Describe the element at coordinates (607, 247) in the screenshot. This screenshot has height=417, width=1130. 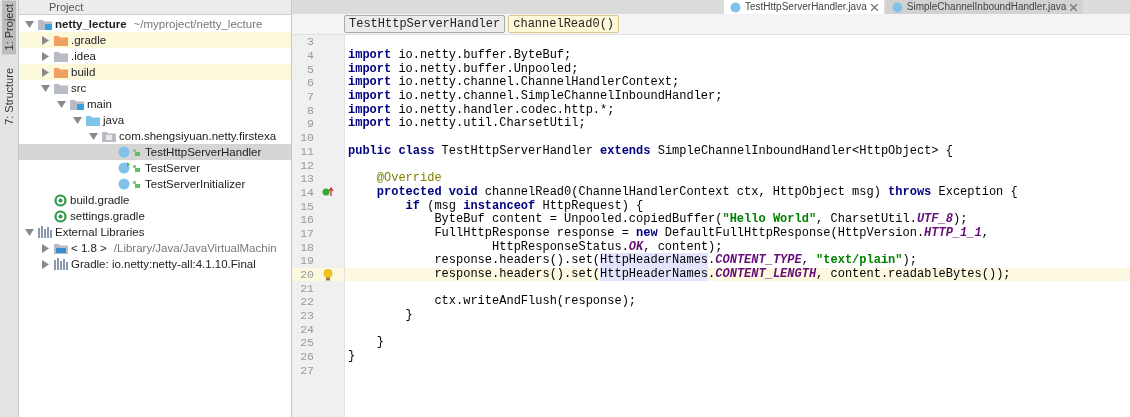
I see `code-line: HttpResponseStatus.OK, content);` at that location.